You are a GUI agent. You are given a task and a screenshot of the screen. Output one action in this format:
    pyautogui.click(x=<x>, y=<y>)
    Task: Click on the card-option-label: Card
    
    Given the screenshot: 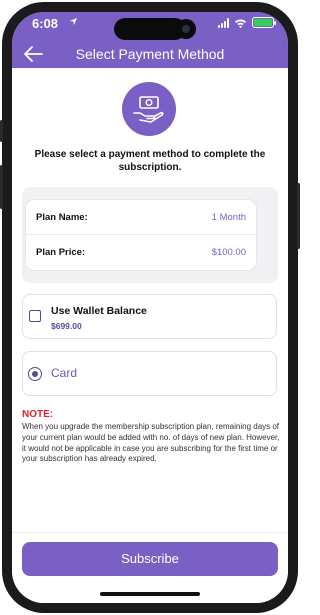 What is the action you would take?
    pyautogui.click(x=64, y=373)
    